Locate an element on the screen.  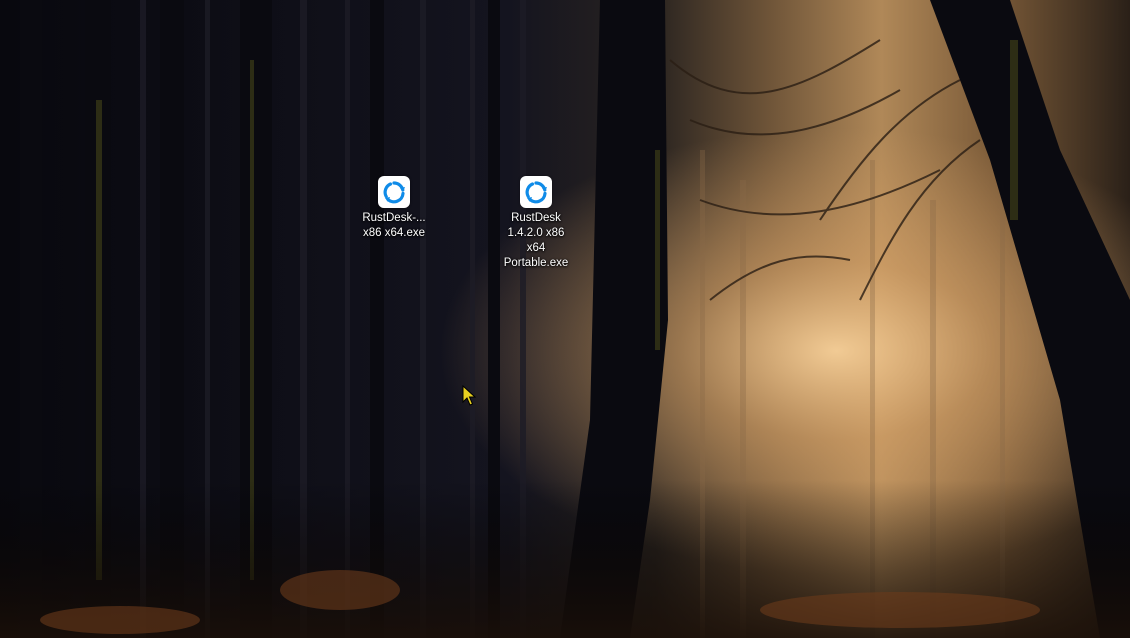
arrow-cursor-icon is located at coordinates (469, 395).